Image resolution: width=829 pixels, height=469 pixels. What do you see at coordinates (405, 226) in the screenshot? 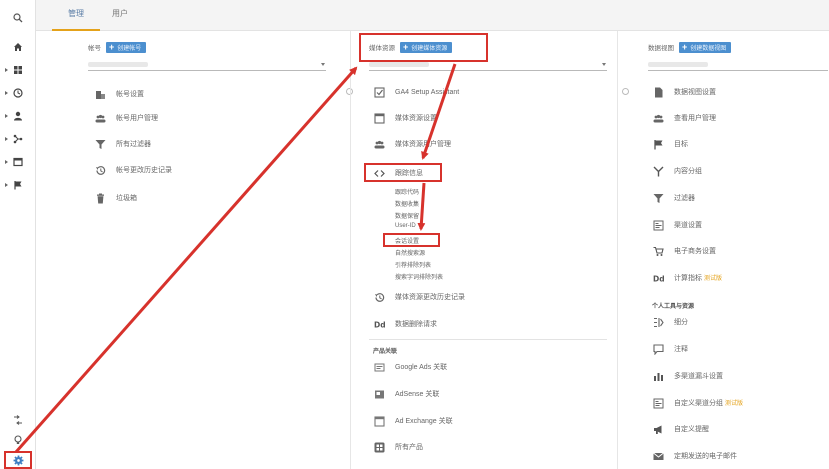
I see `sub-user-id: User-ID` at bounding box center [405, 226].